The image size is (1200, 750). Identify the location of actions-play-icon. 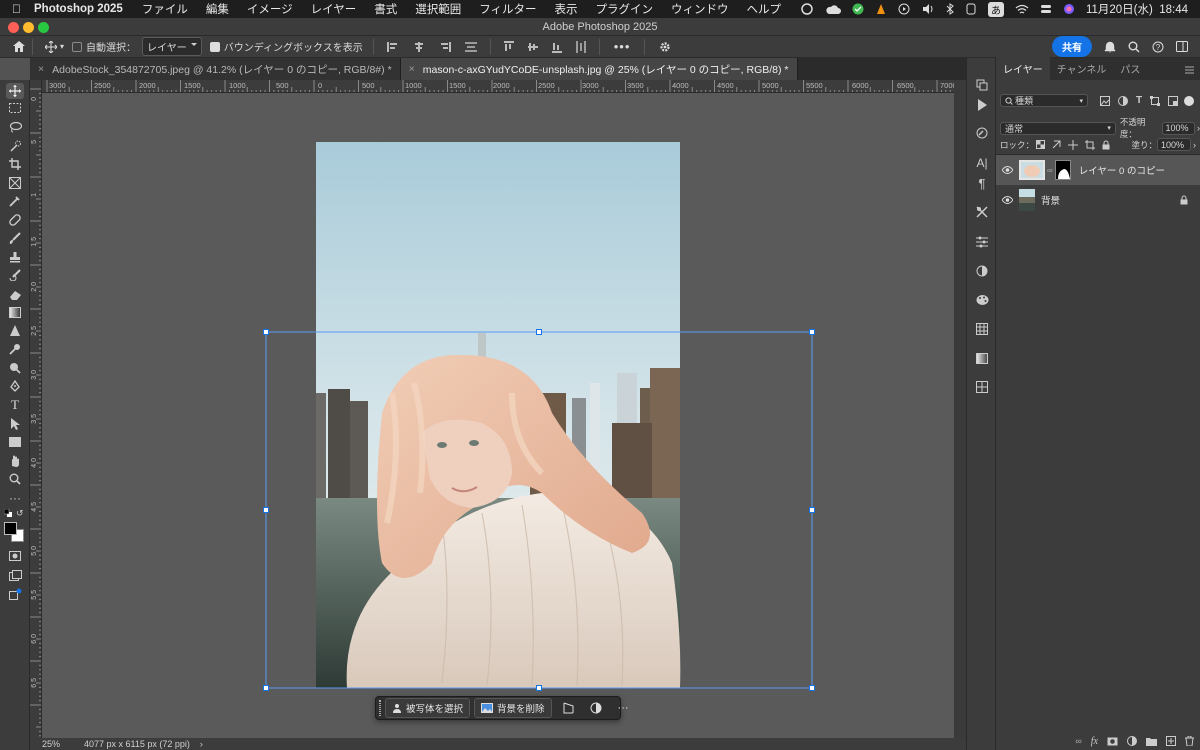
(982, 105).